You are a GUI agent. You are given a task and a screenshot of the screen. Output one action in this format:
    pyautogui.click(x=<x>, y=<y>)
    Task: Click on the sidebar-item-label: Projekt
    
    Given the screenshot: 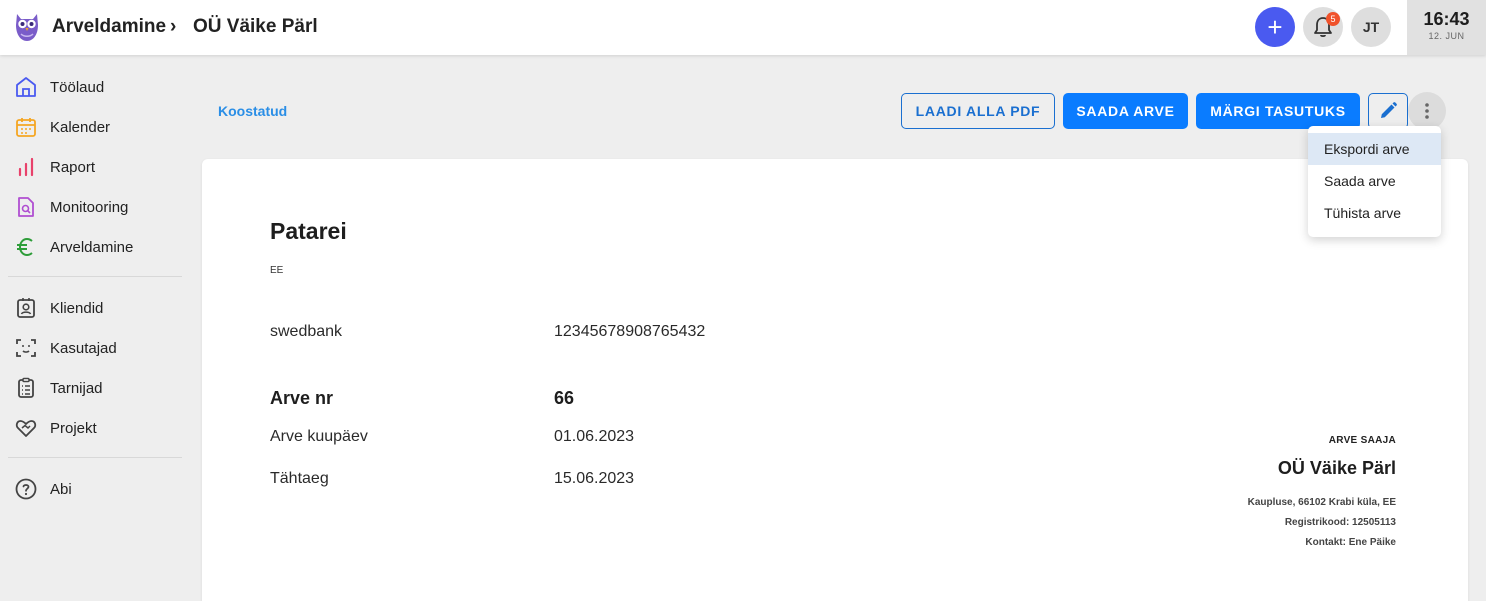 What is the action you would take?
    pyautogui.click(x=73, y=428)
    